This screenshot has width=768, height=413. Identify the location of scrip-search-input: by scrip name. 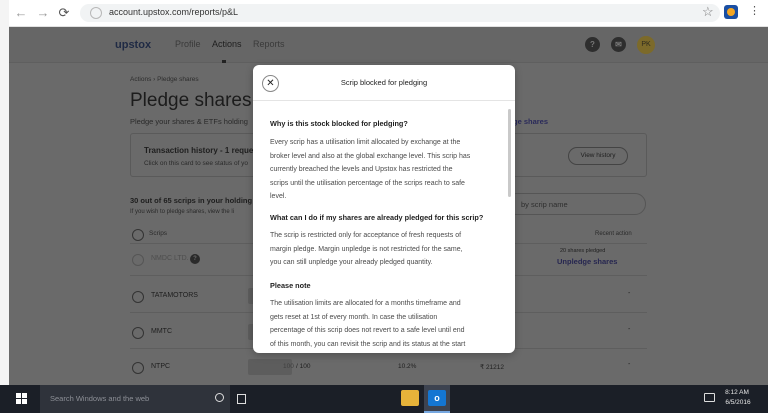
(576, 204).